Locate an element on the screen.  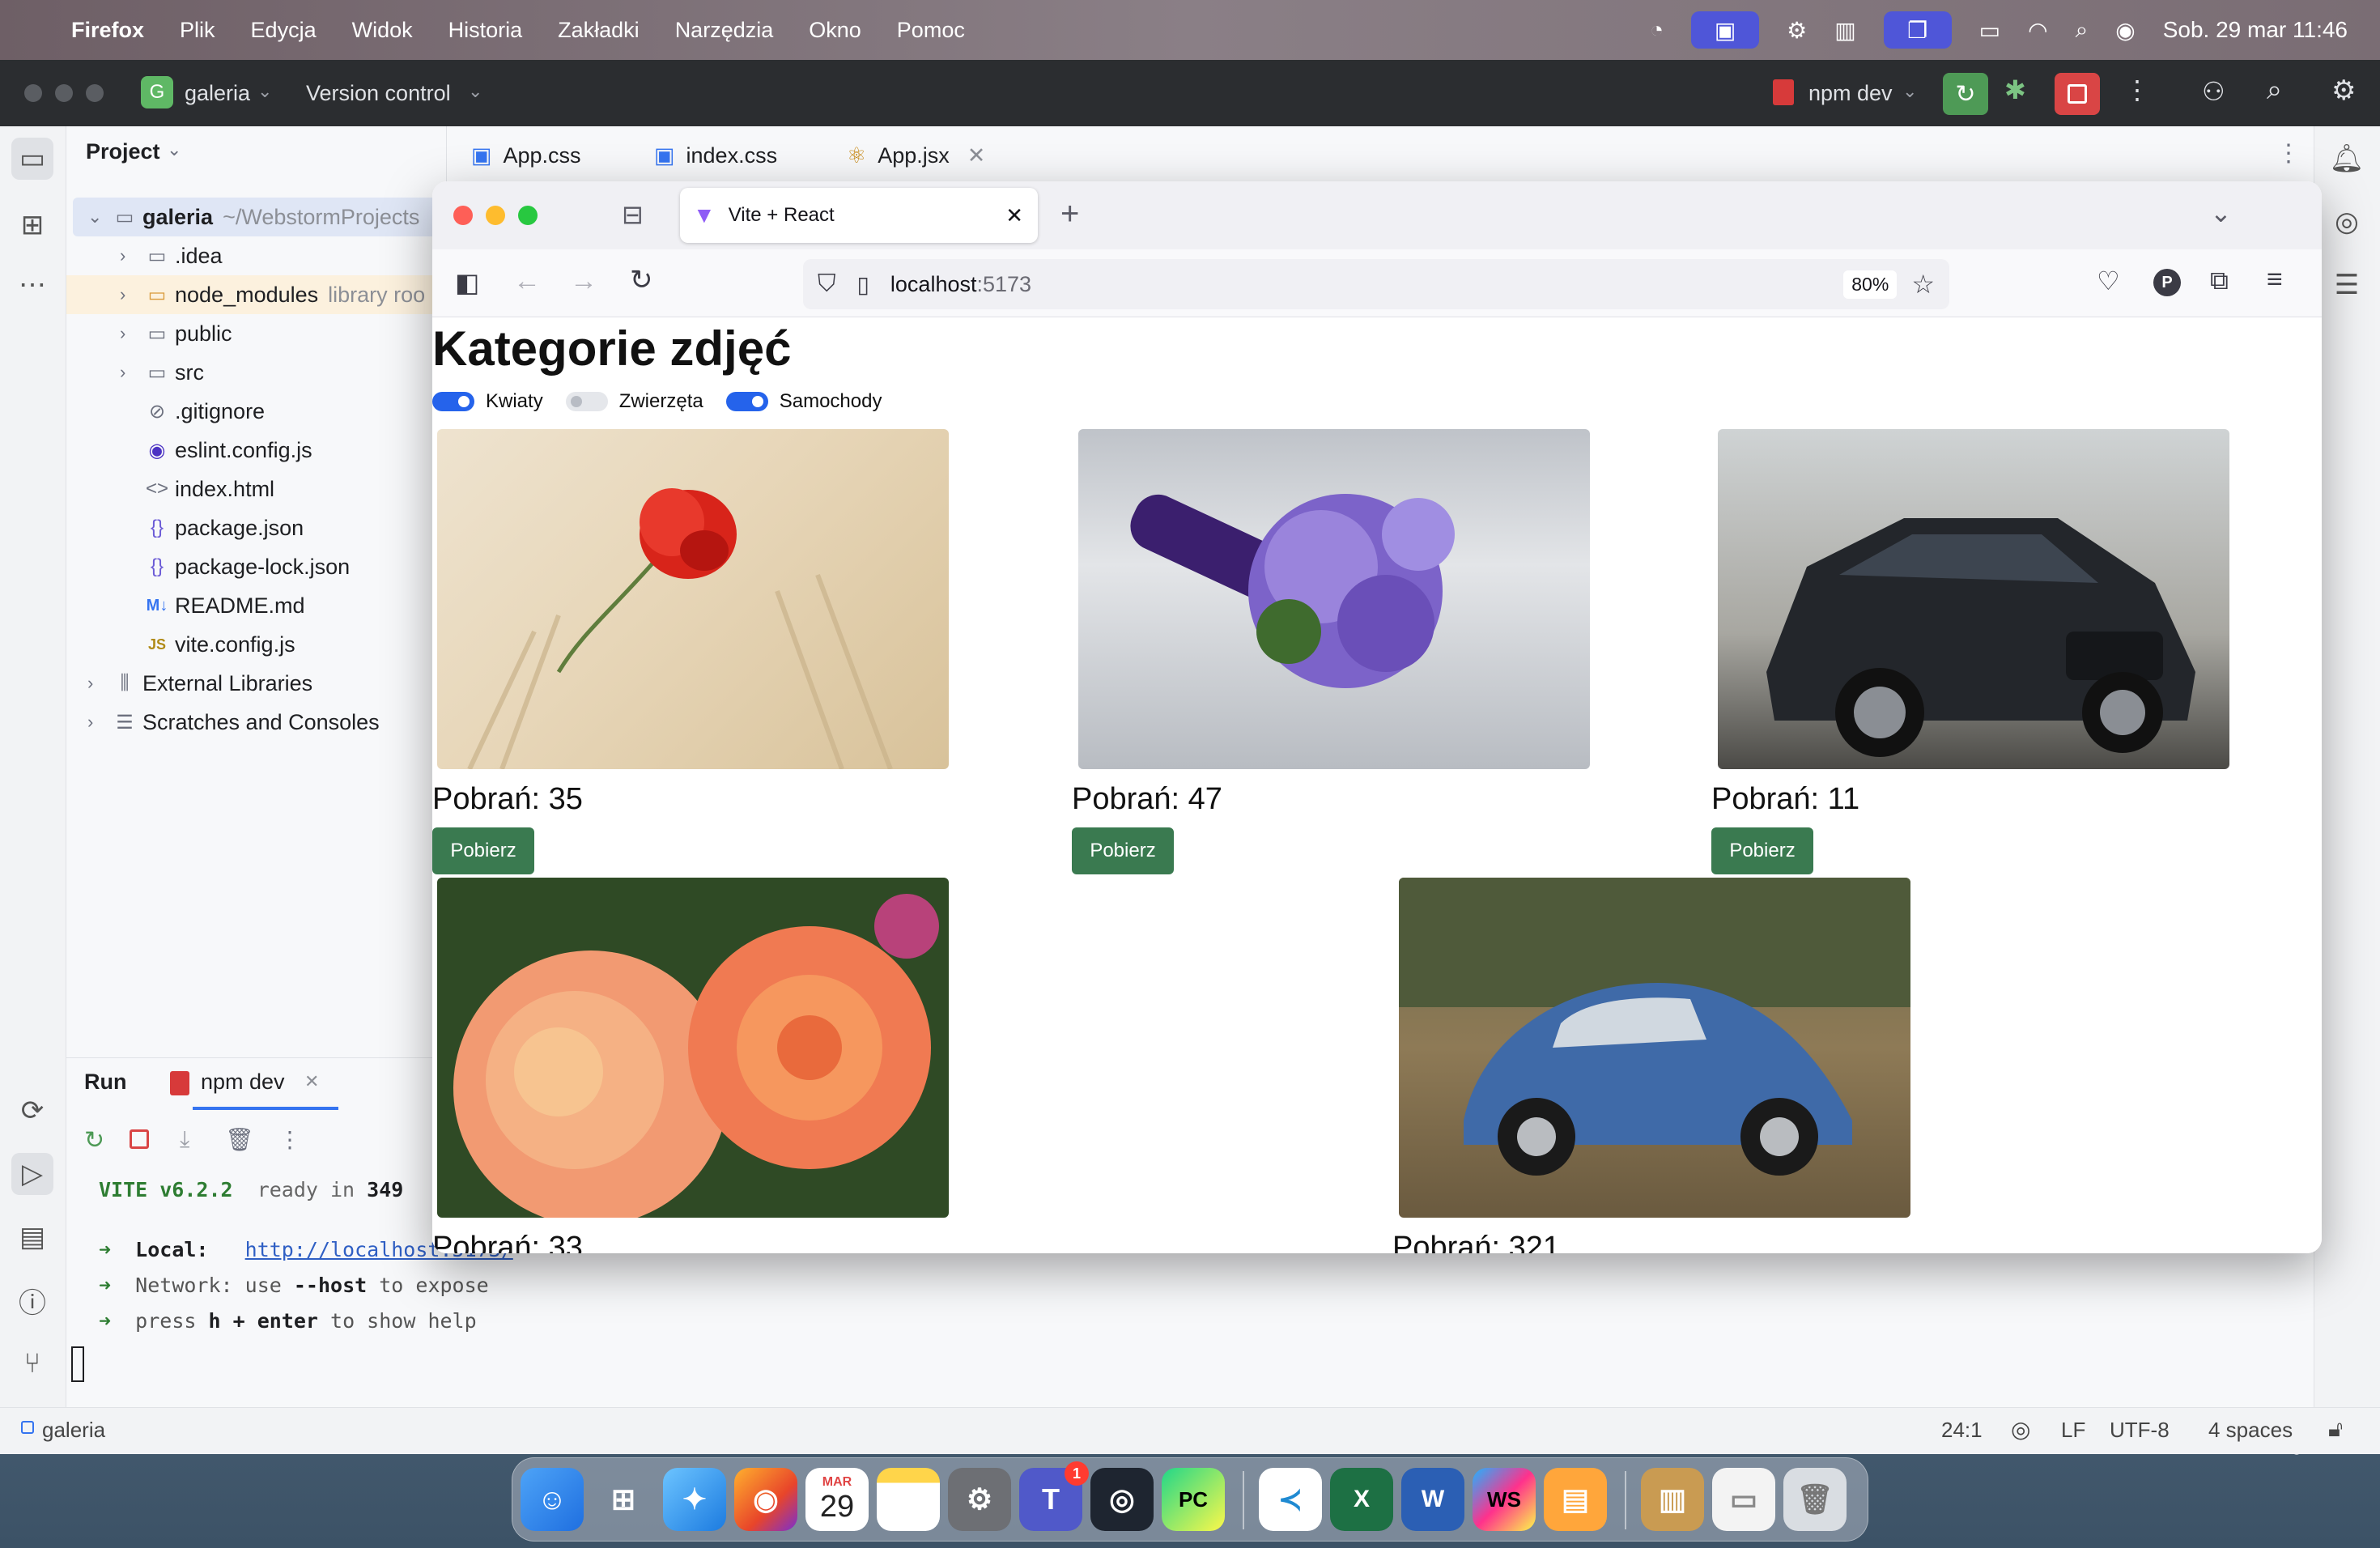
tab-options-icon: ⋮ is located at coordinates (2288, 153).